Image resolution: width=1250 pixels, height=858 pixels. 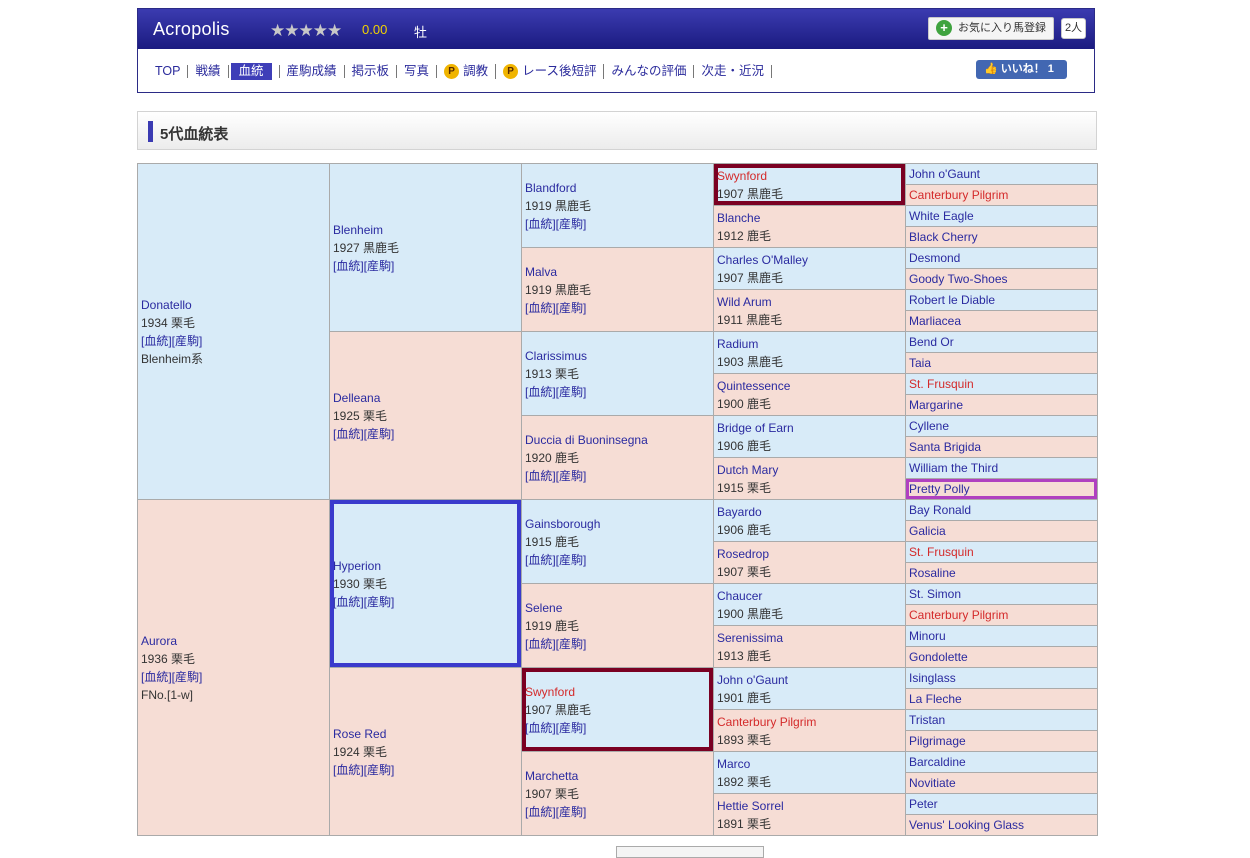 I want to click on horse-link: Bay Ronald, so click(x=940, y=510).